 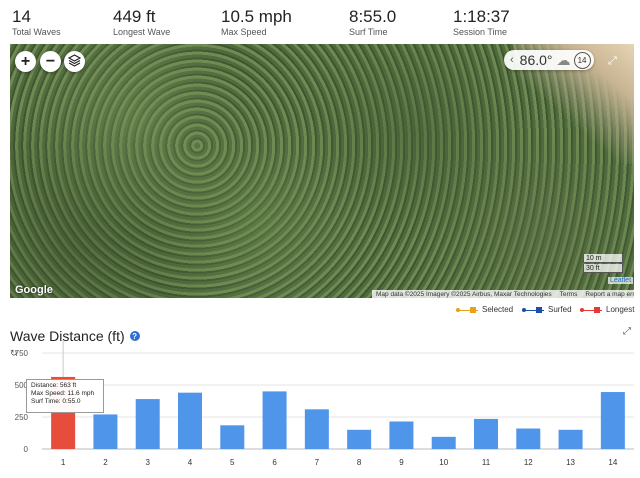 I want to click on stat-session-time: 1:18:37 Session Time, so click(x=481, y=22).